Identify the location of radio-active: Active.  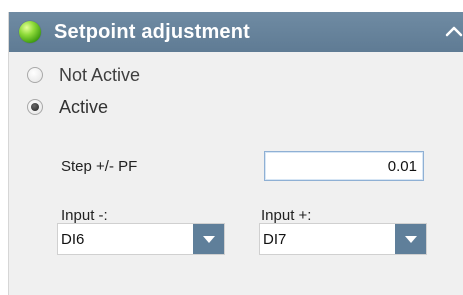
(67, 107).